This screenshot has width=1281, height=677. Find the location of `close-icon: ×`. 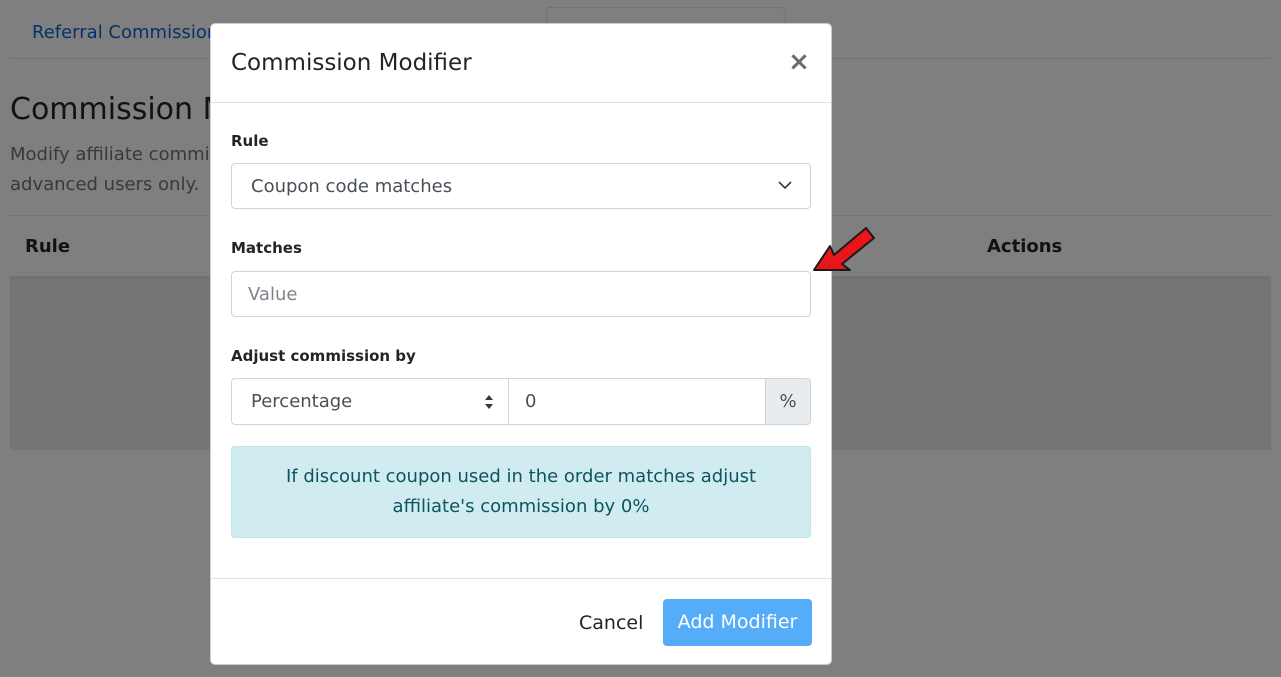

close-icon: × is located at coordinates (799, 62).